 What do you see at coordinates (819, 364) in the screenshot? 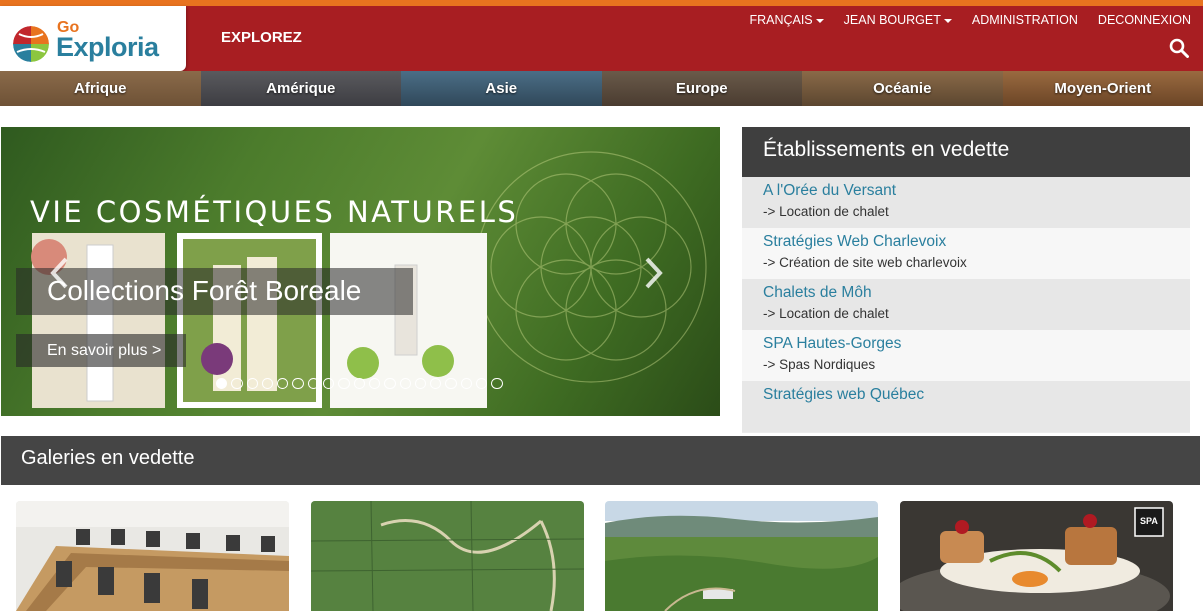
I see `featured-item-category: -> Spas Nordiques` at bounding box center [819, 364].